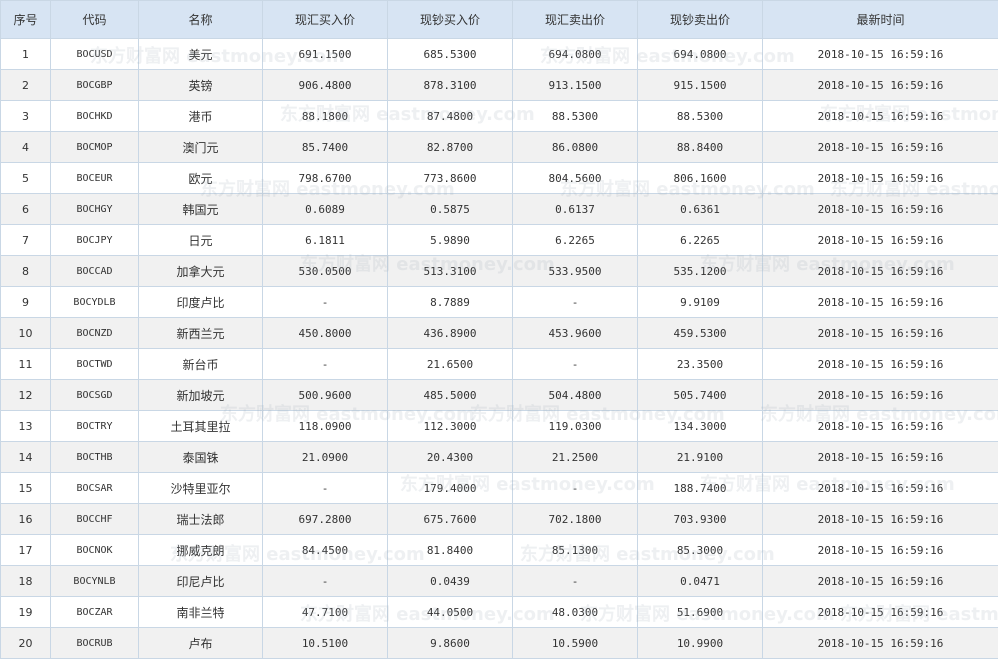 This screenshot has height=659, width=998. What do you see at coordinates (26, 302) in the screenshot?
I see `cell-index: 9` at bounding box center [26, 302].